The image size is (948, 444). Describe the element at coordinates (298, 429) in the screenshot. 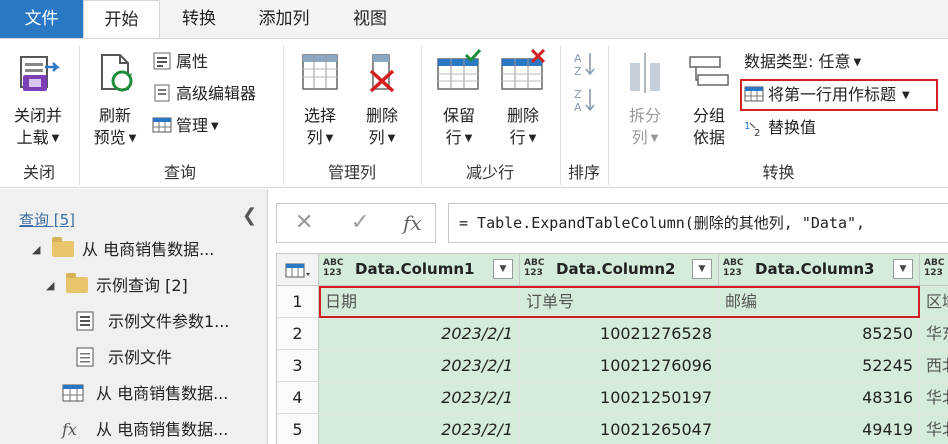

I see `row-number: 5` at that location.